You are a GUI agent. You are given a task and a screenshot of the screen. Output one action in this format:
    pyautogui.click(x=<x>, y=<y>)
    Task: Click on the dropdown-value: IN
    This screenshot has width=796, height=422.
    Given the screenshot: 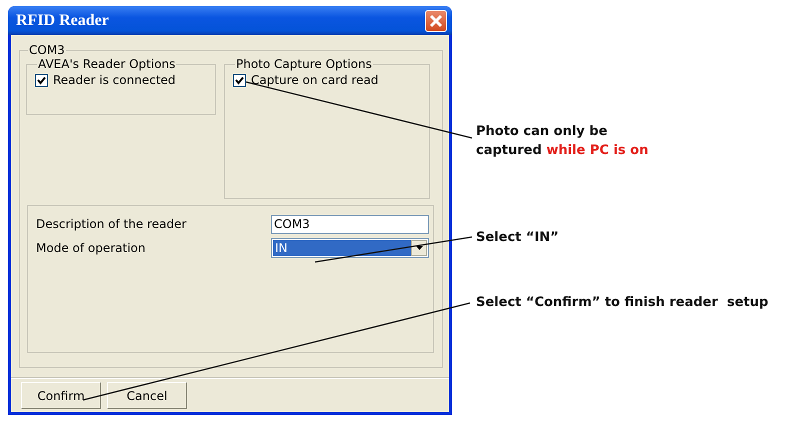 What is the action you would take?
    pyautogui.click(x=342, y=248)
    